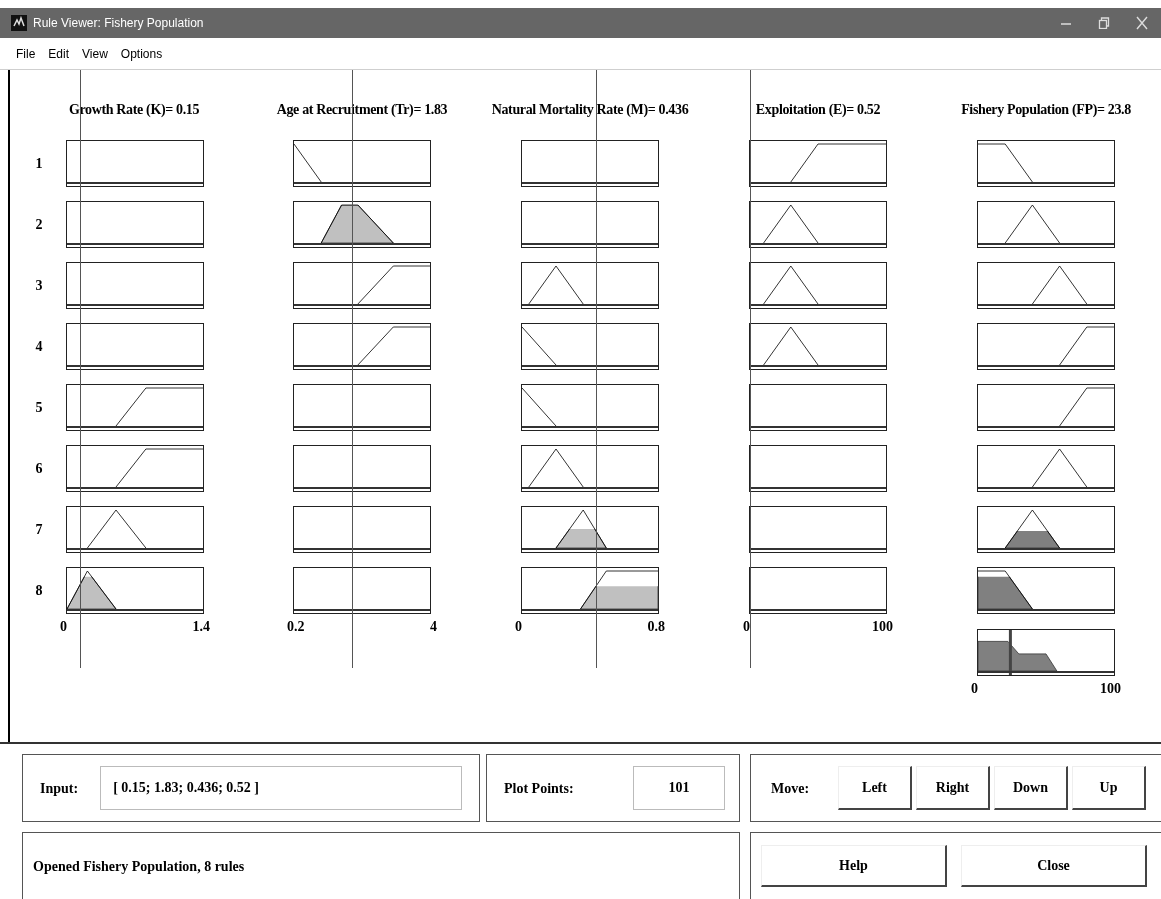  I want to click on status-text: Opened Fishery Population, 8 rules, so click(139, 866).